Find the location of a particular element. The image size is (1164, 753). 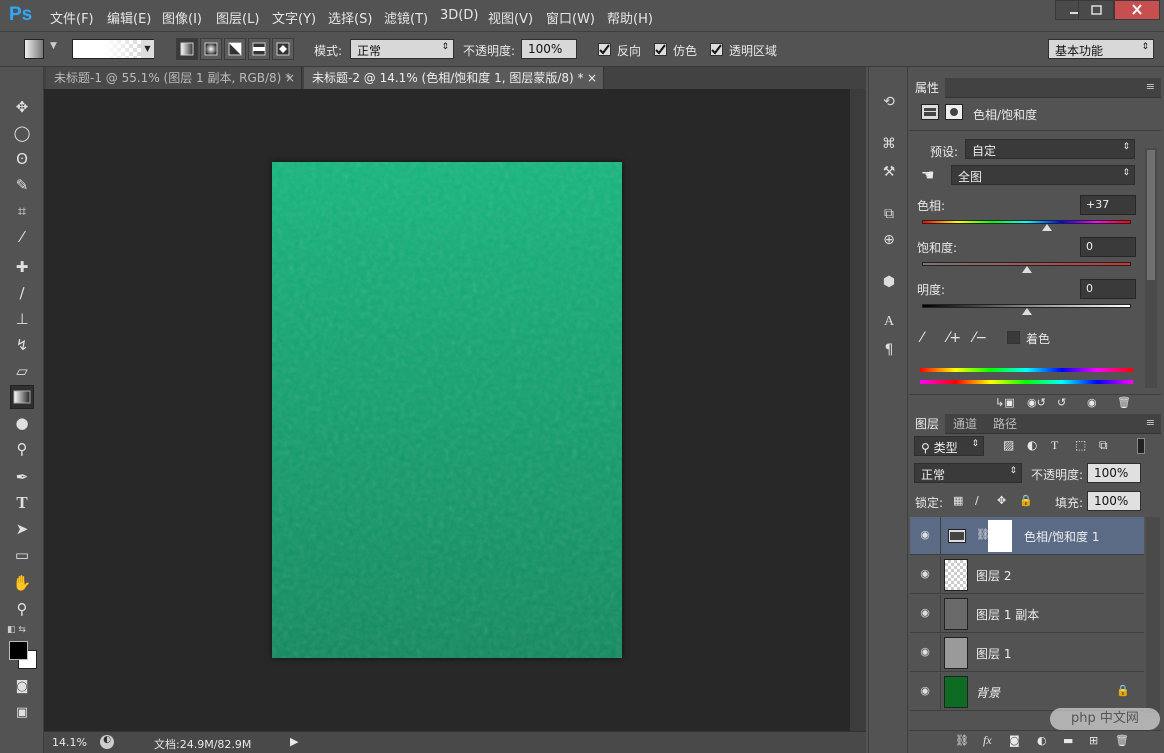

tool-presets-icon: ⚒ is located at coordinates (889, 172).